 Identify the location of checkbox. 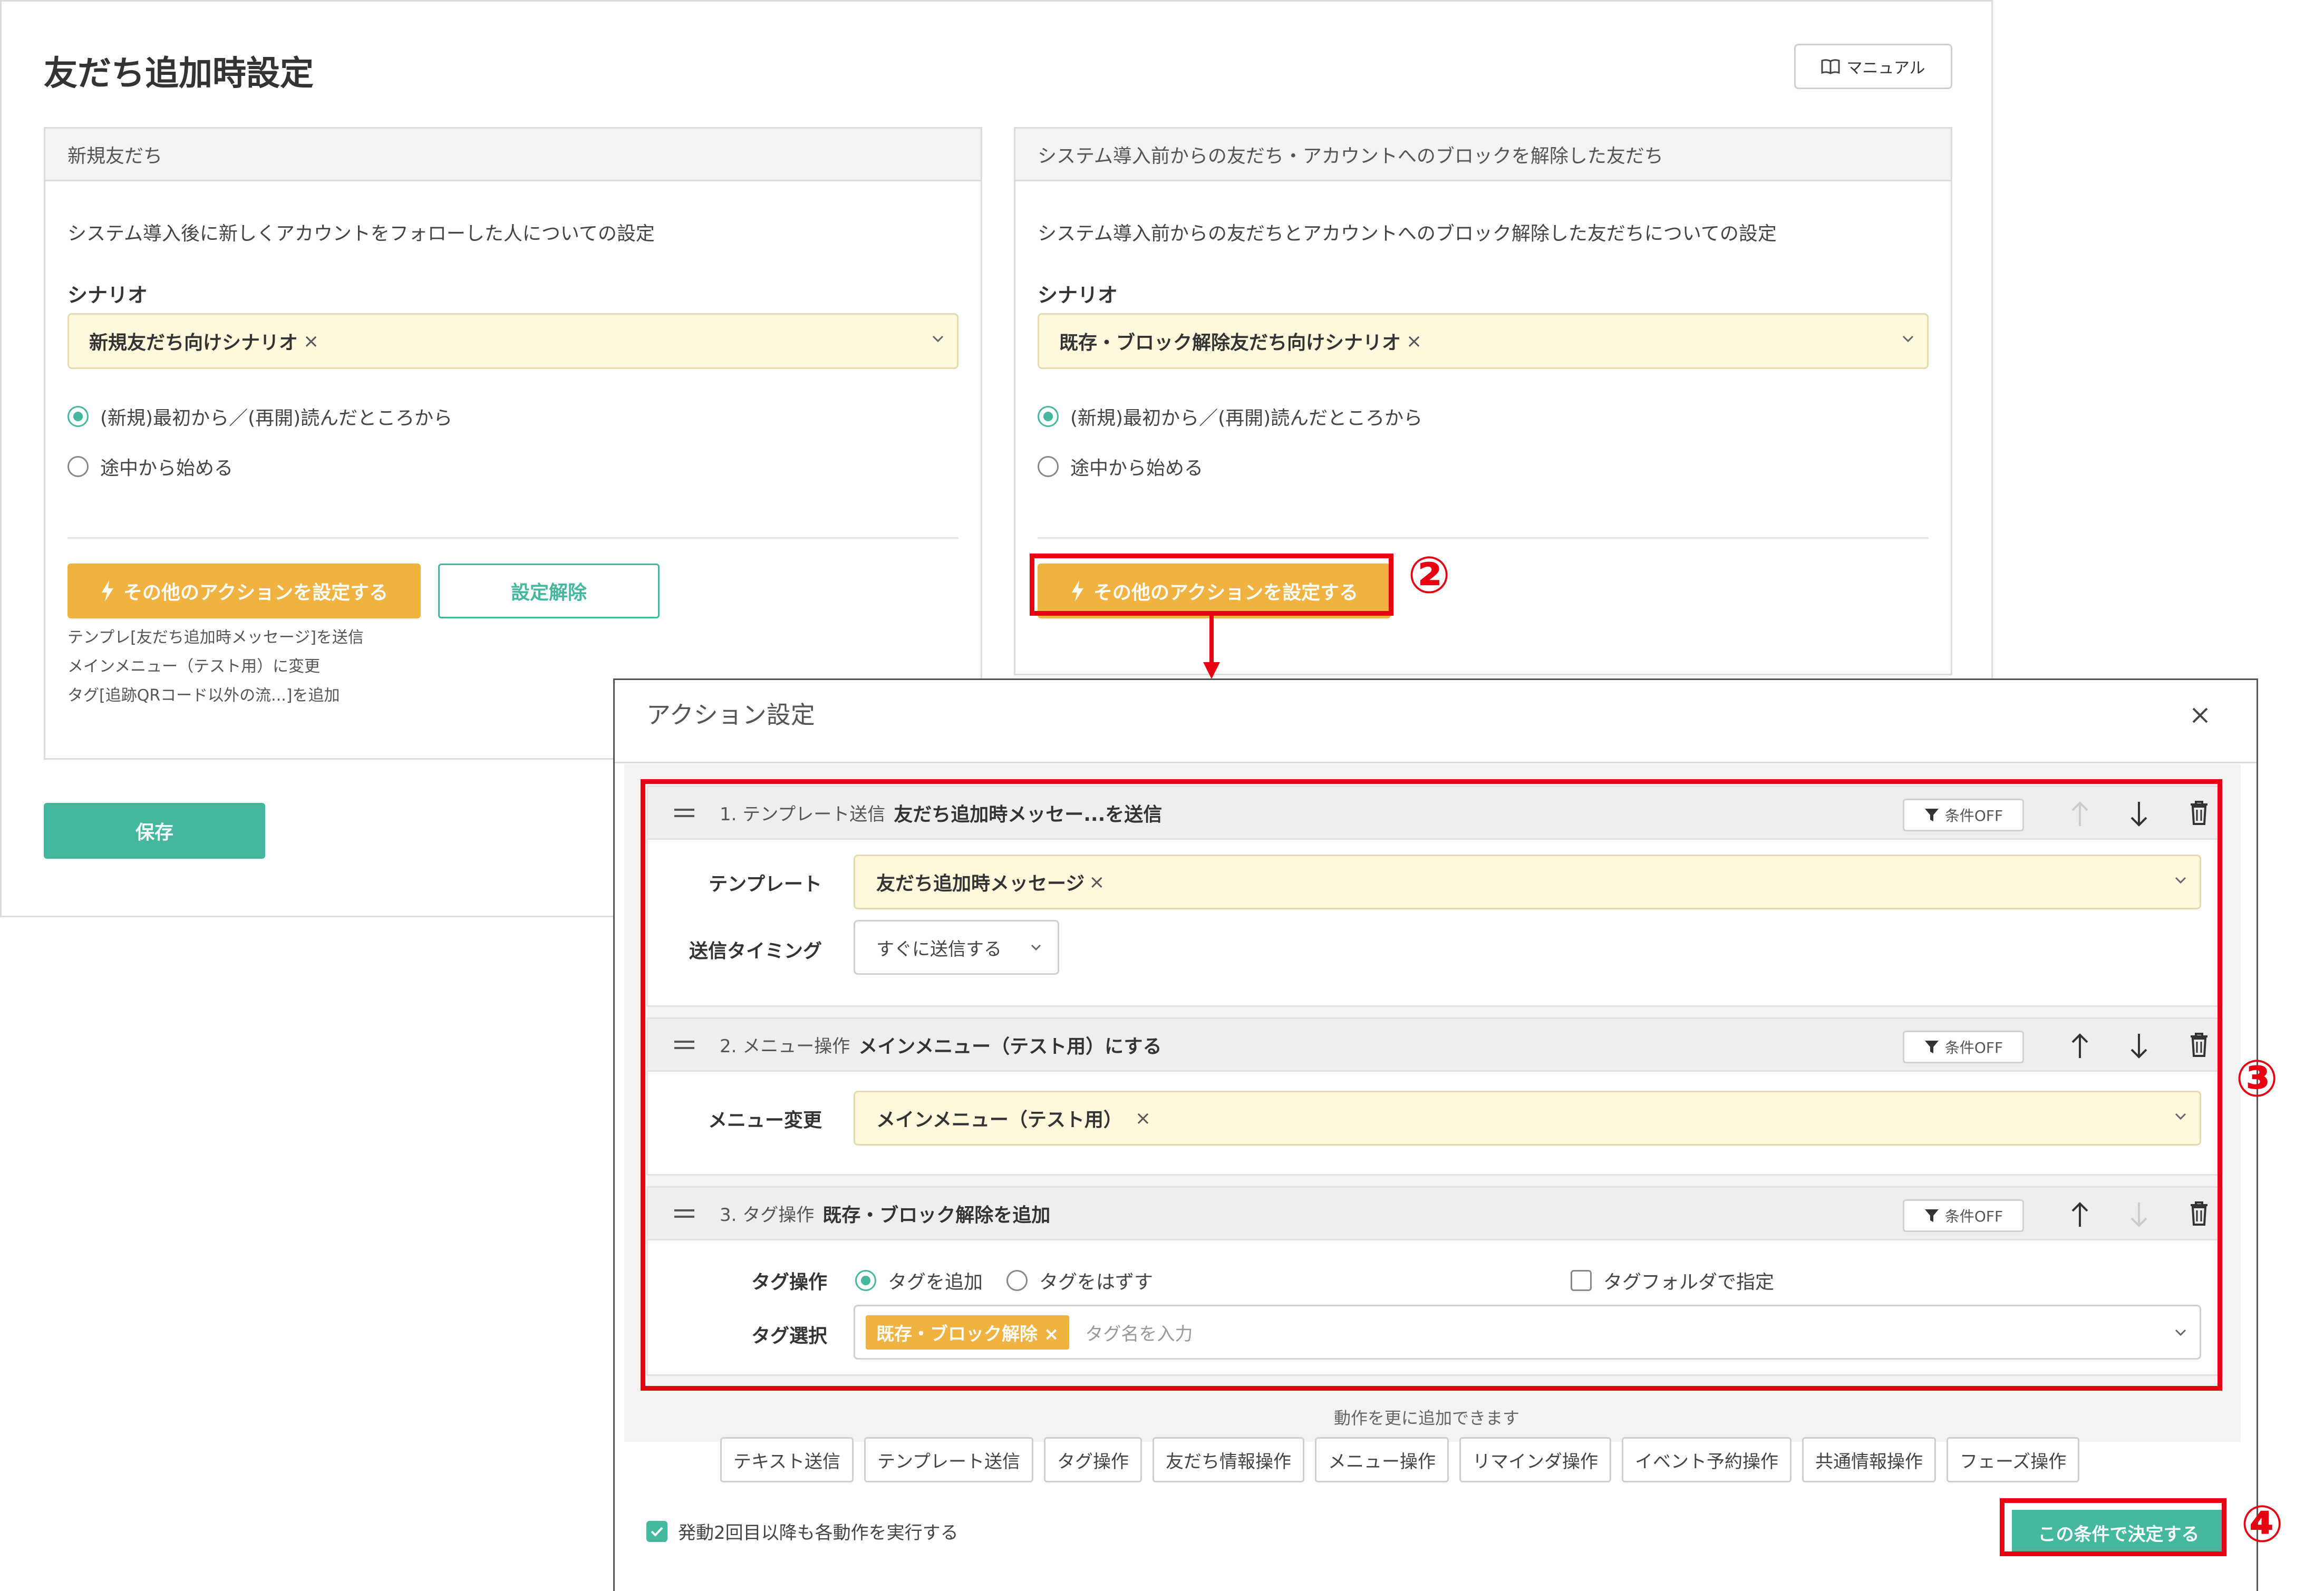
(656, 1531).